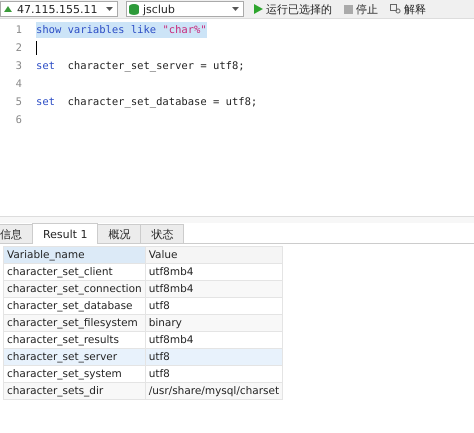 Image resolution: width=474 pixels, height=433 pixels. I want to click on database-icon, so click(134, 9).